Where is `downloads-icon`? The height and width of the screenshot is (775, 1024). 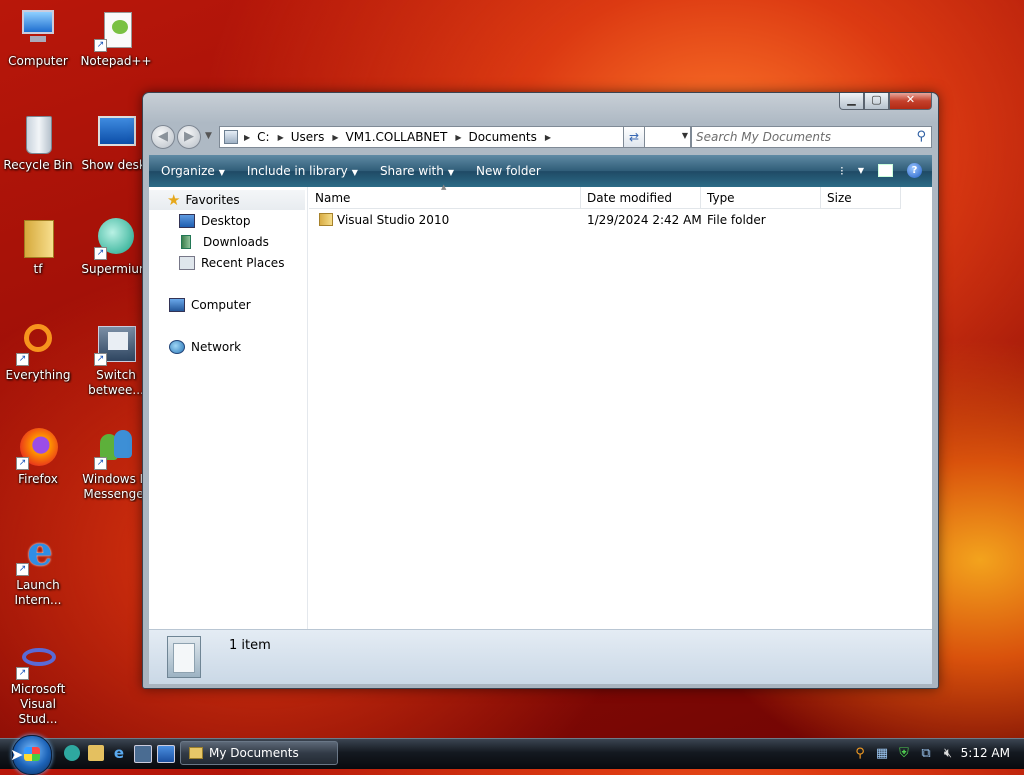 downloads-icon is located at coordinates (186, 242).